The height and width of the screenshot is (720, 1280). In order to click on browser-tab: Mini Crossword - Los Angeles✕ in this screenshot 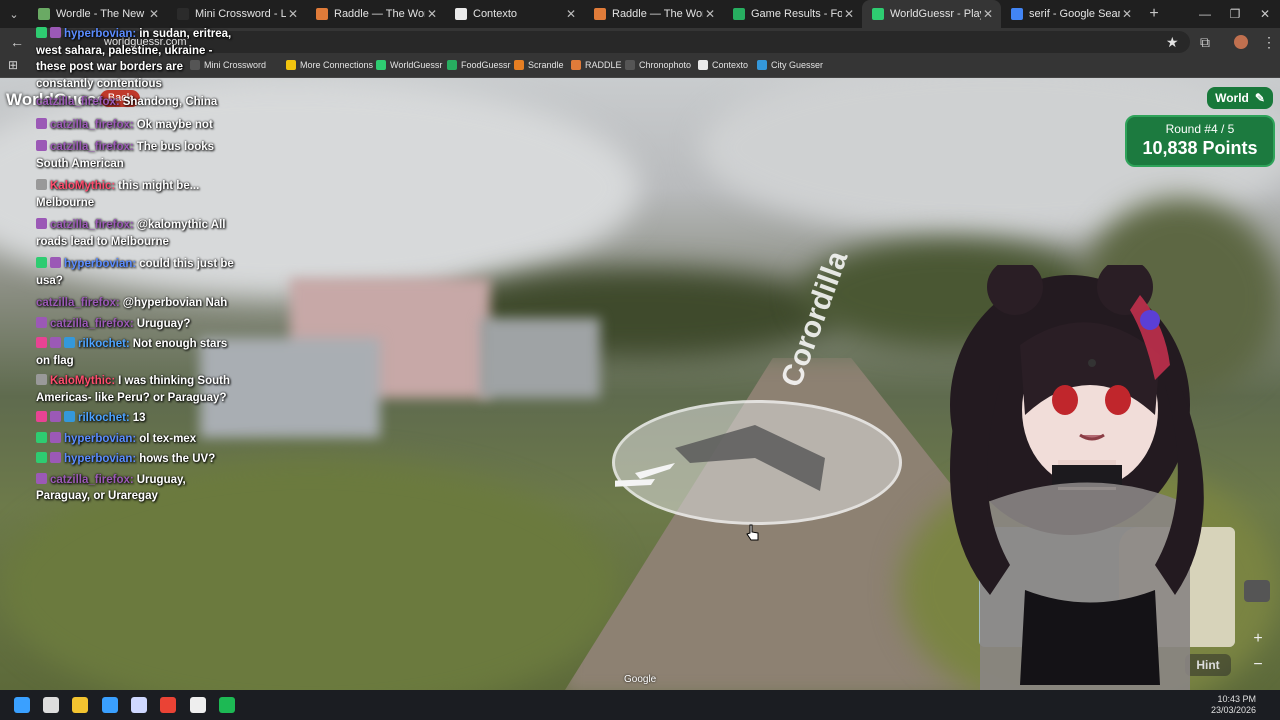, I will do `click(236, 14)`.